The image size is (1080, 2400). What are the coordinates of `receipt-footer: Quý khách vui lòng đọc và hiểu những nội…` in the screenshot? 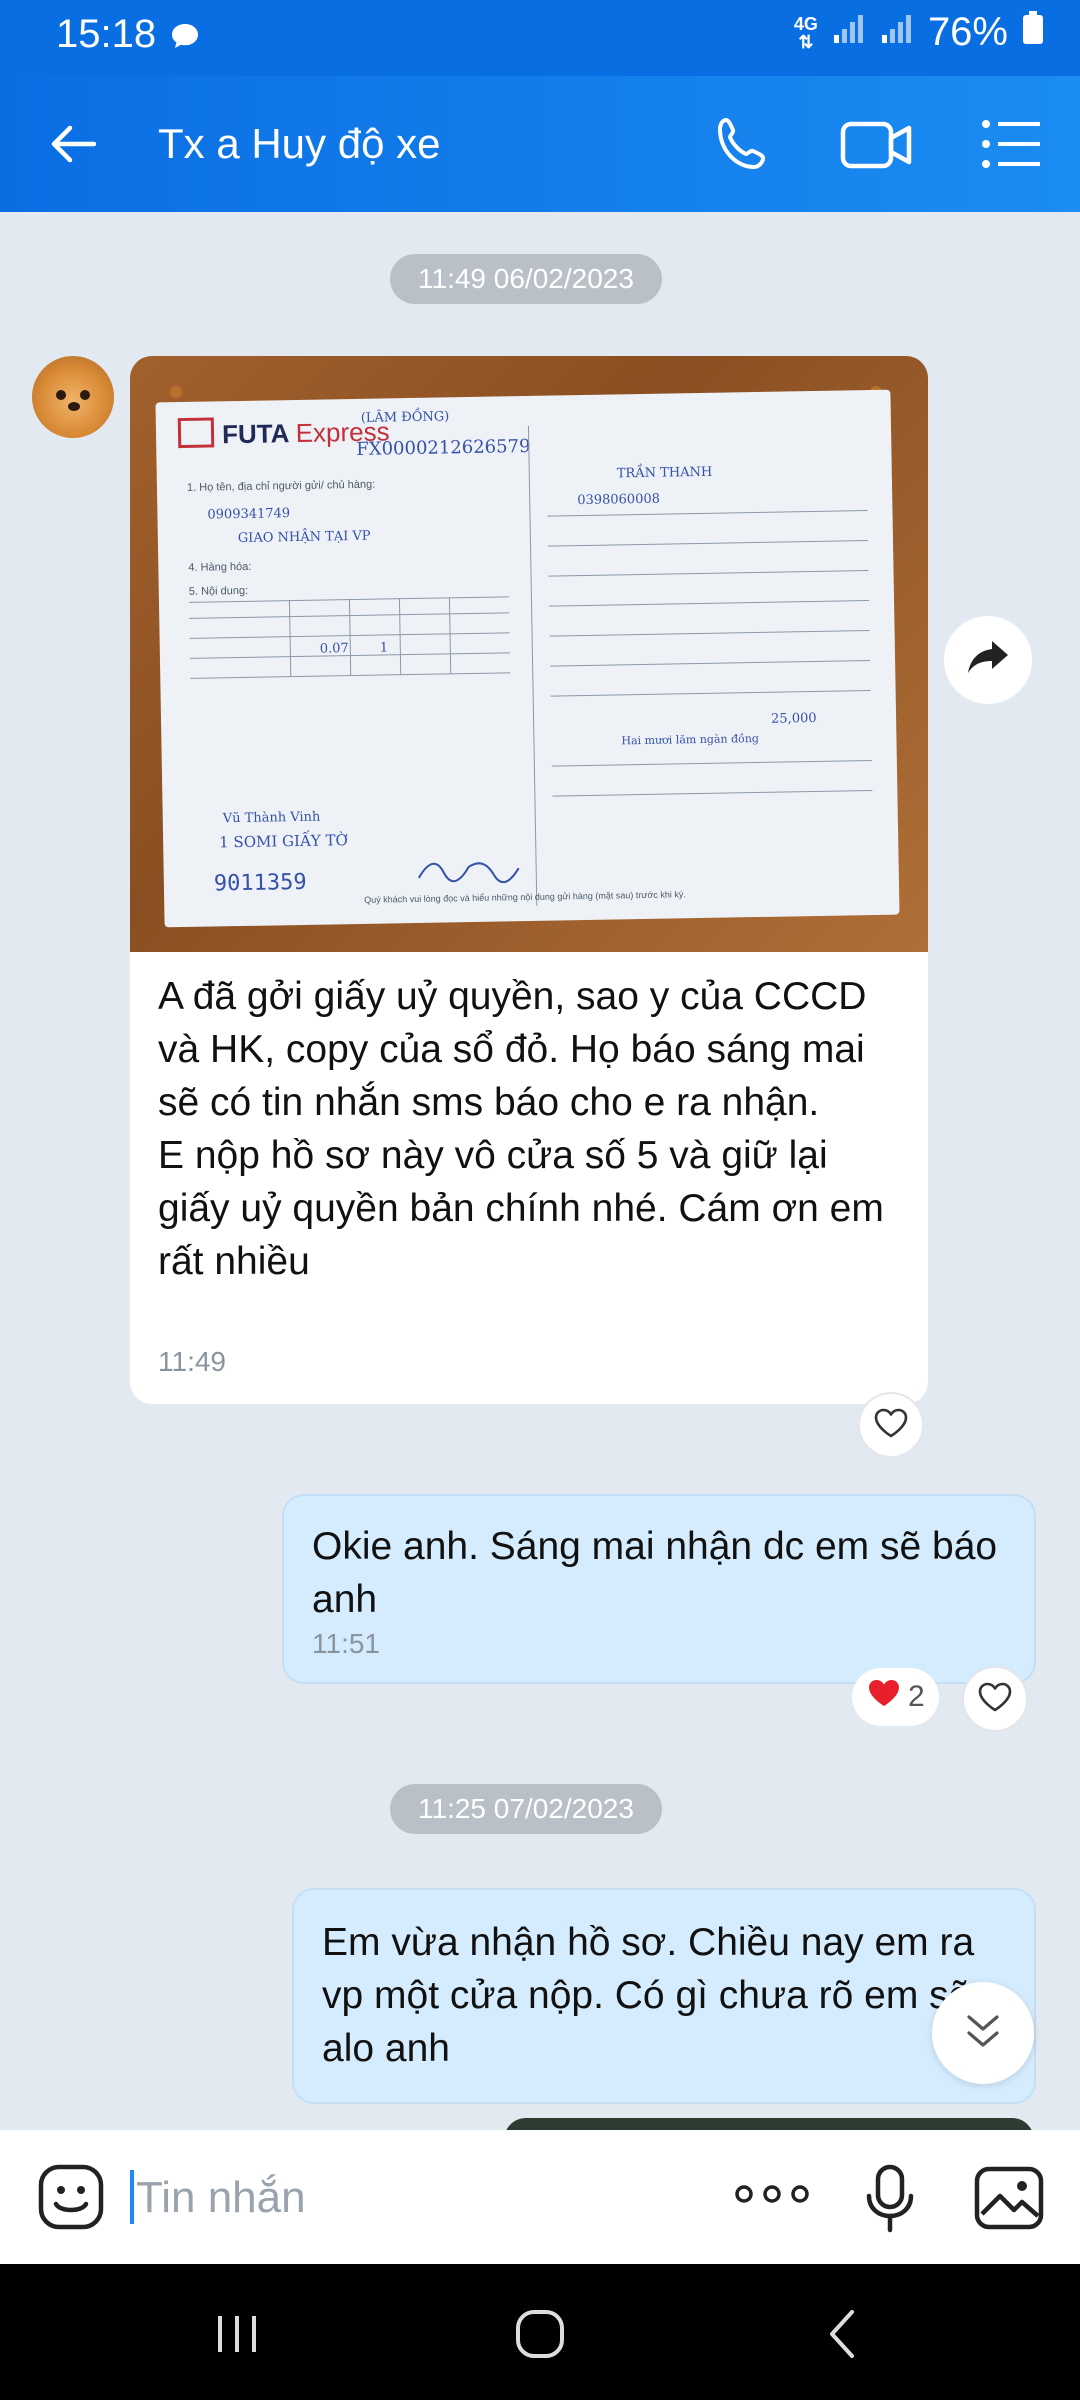 It's located at (525, 897).